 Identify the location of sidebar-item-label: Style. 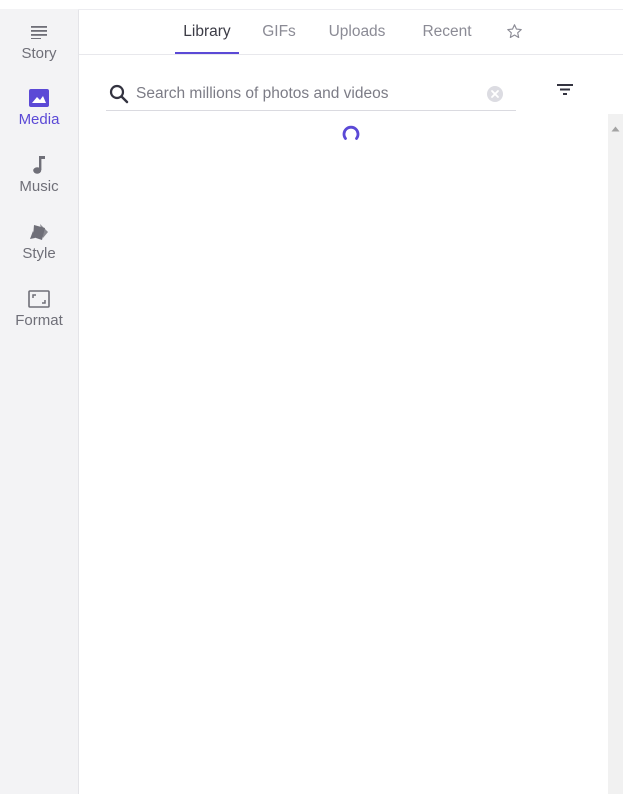
(39, 253).